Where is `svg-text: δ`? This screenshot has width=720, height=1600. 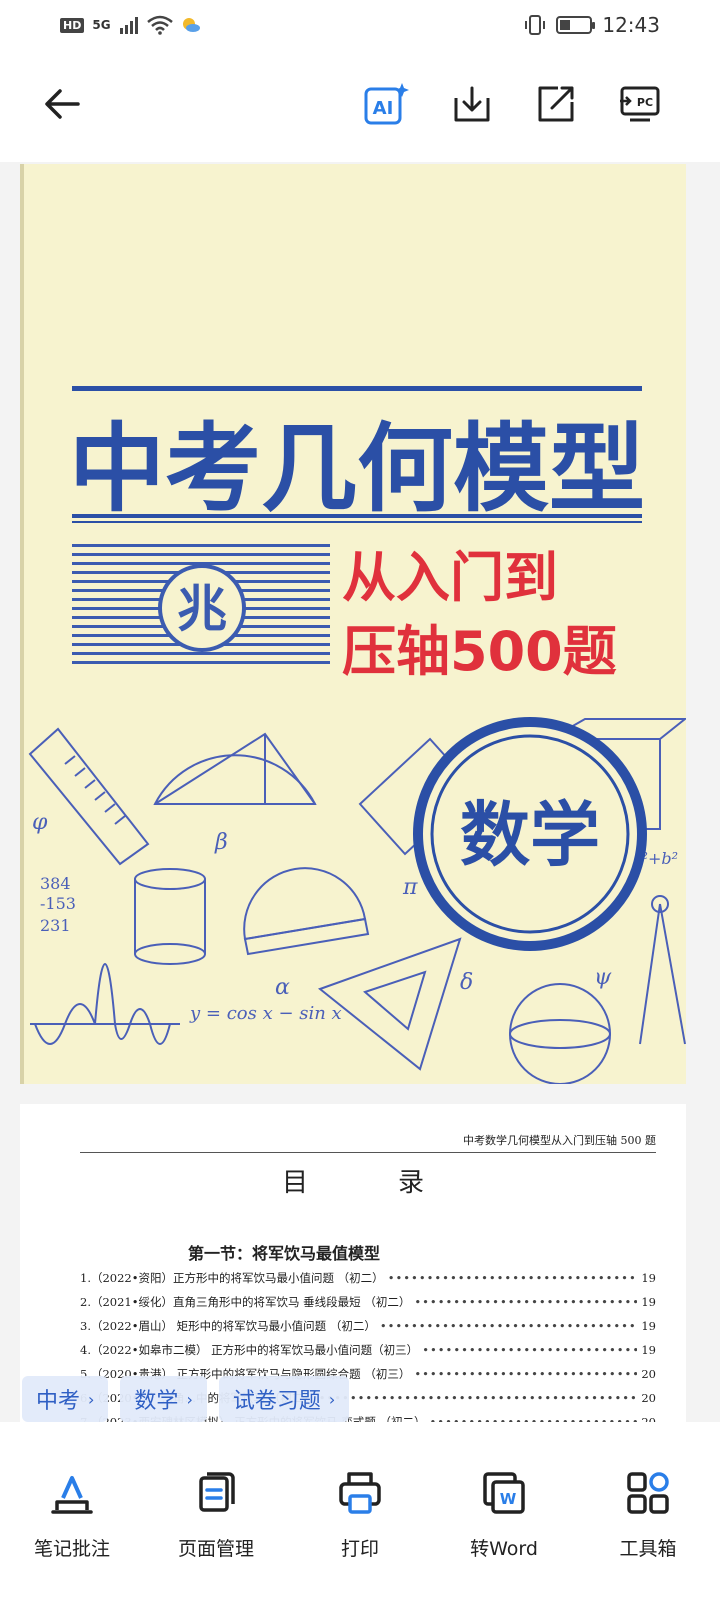 svg-text: δ is located at coordinates (466, 982).